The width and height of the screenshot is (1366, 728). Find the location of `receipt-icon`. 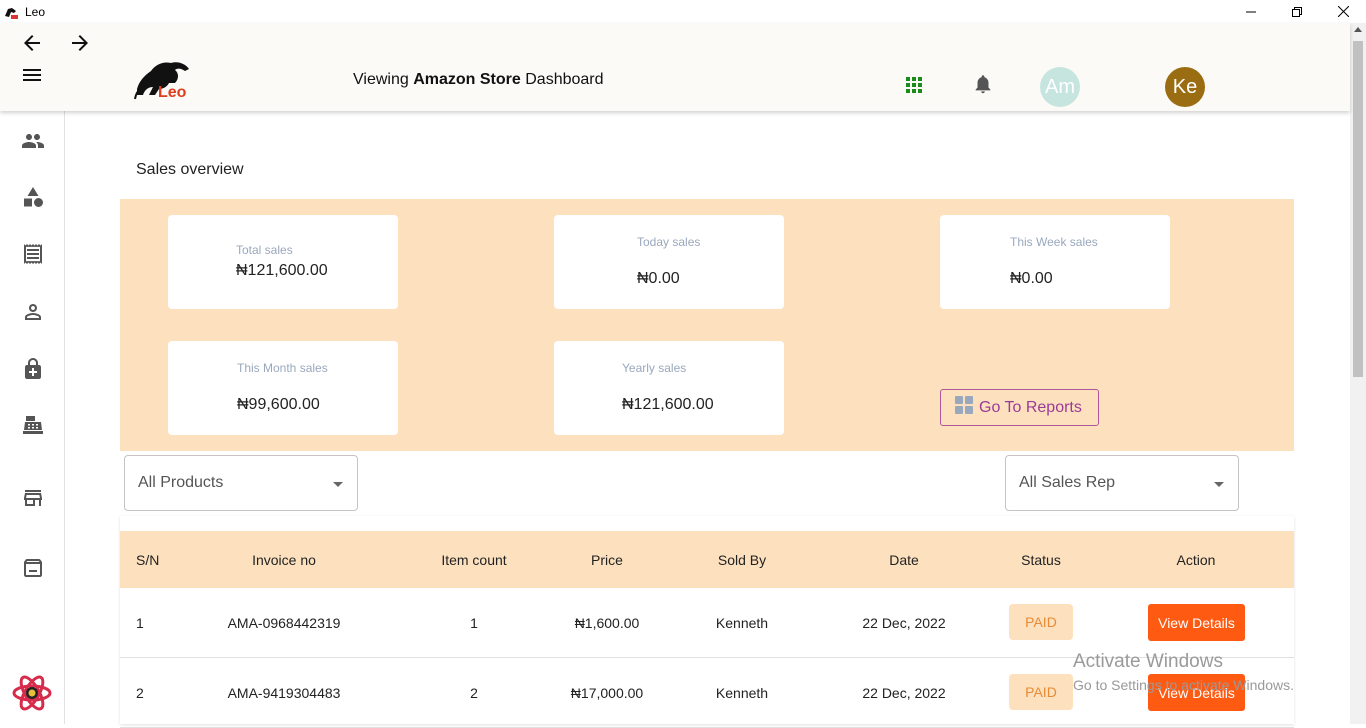

receipt-icon is located at coordinates (33, 254).